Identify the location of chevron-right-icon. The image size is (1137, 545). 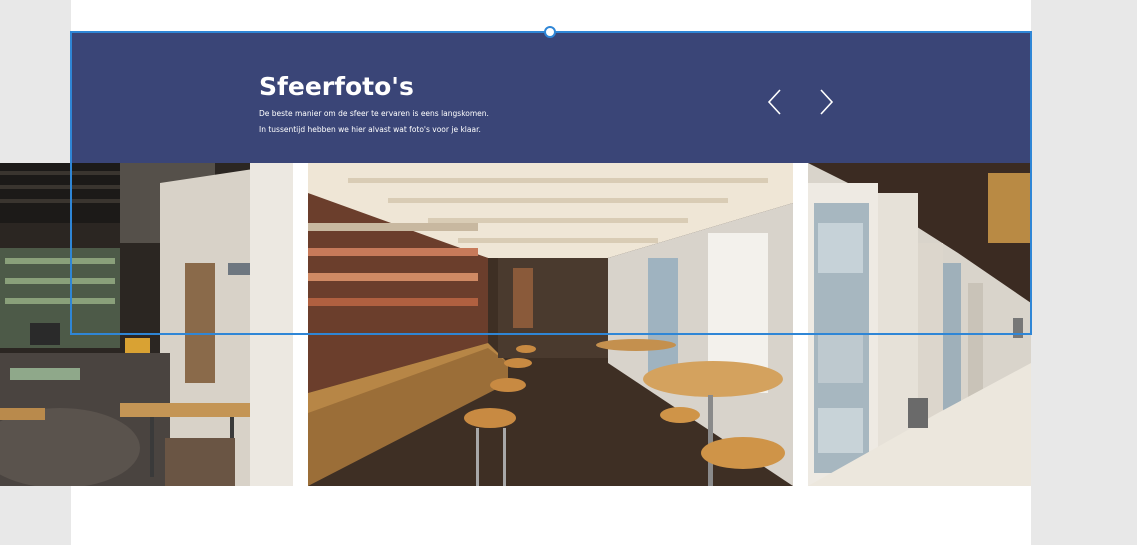
(827, 102).